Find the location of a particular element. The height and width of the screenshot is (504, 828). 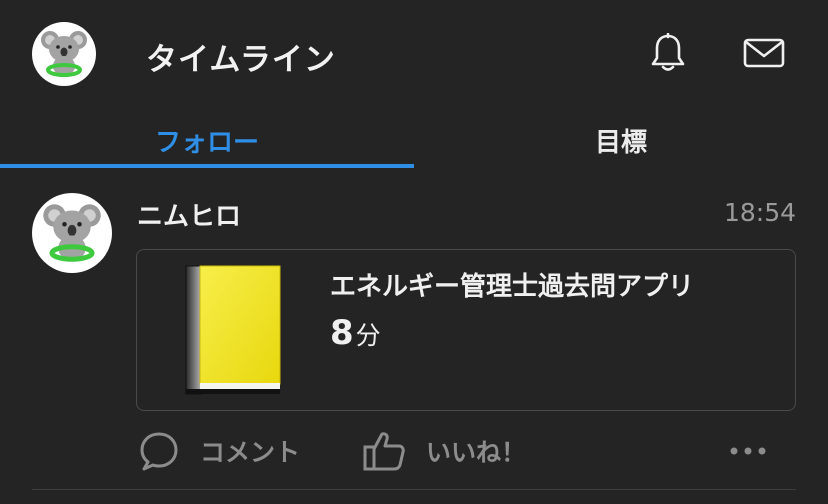

more-button is located at coordinates (758, 451).